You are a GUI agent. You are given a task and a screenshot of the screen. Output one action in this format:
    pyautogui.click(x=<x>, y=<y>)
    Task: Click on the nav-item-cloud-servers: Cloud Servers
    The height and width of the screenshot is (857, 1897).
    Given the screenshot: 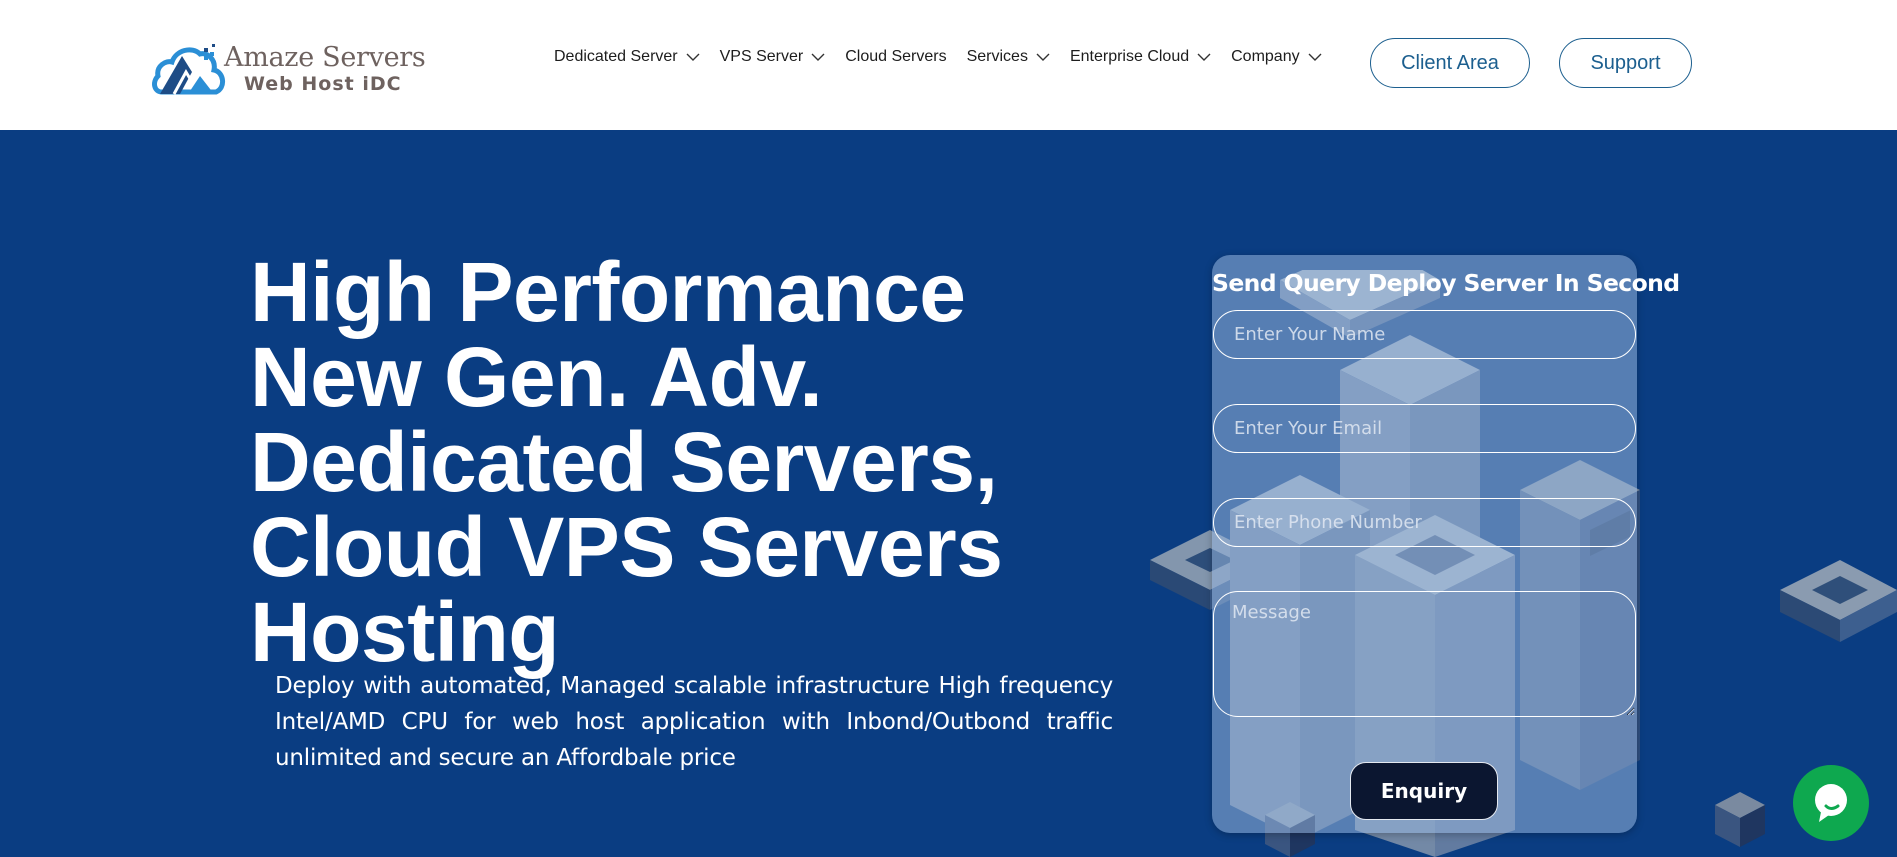 What is the action you would take?
    pyautogui.click(x=895, y=57)
    